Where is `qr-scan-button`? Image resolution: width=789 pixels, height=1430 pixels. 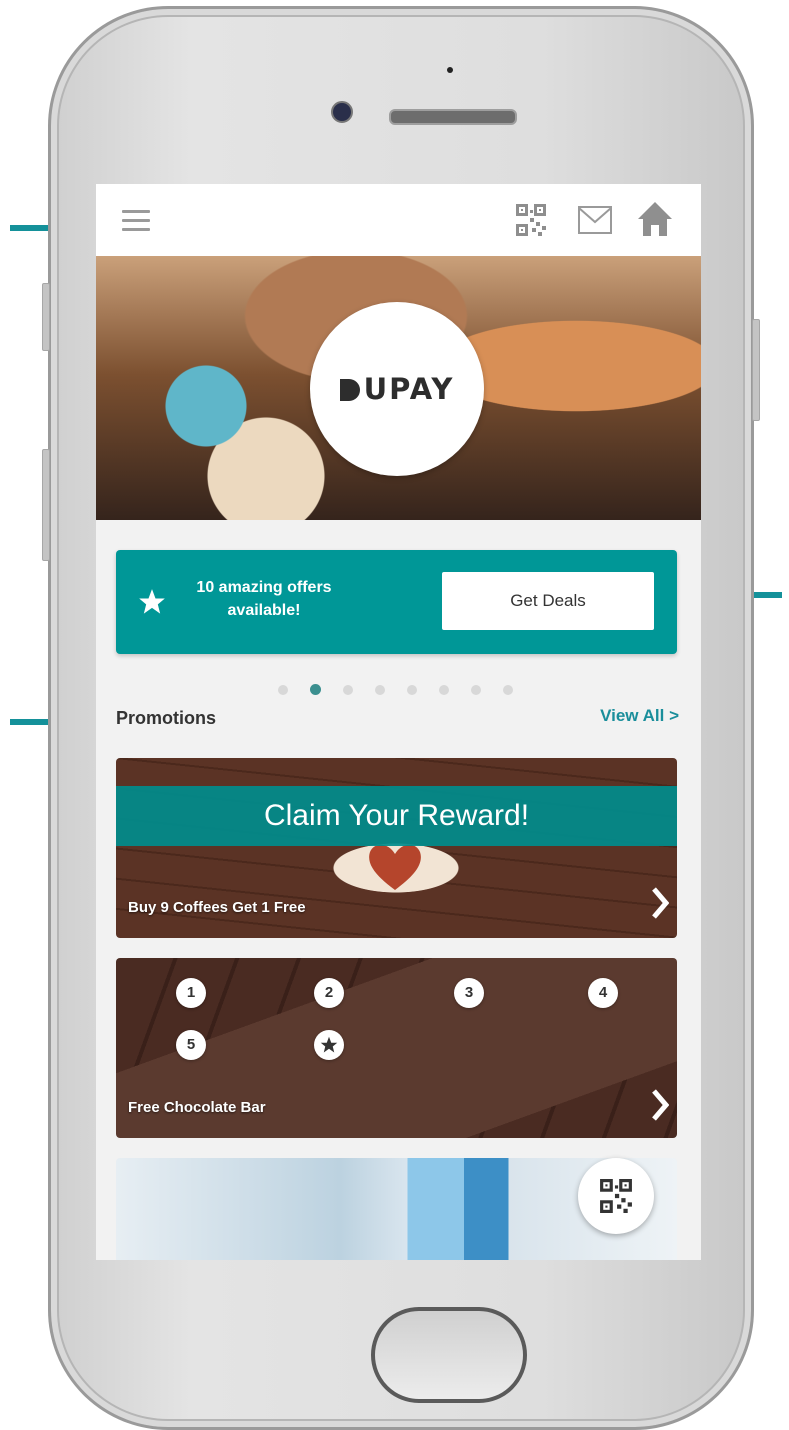 qr-scan-button is located at coordinates (616, 1196).